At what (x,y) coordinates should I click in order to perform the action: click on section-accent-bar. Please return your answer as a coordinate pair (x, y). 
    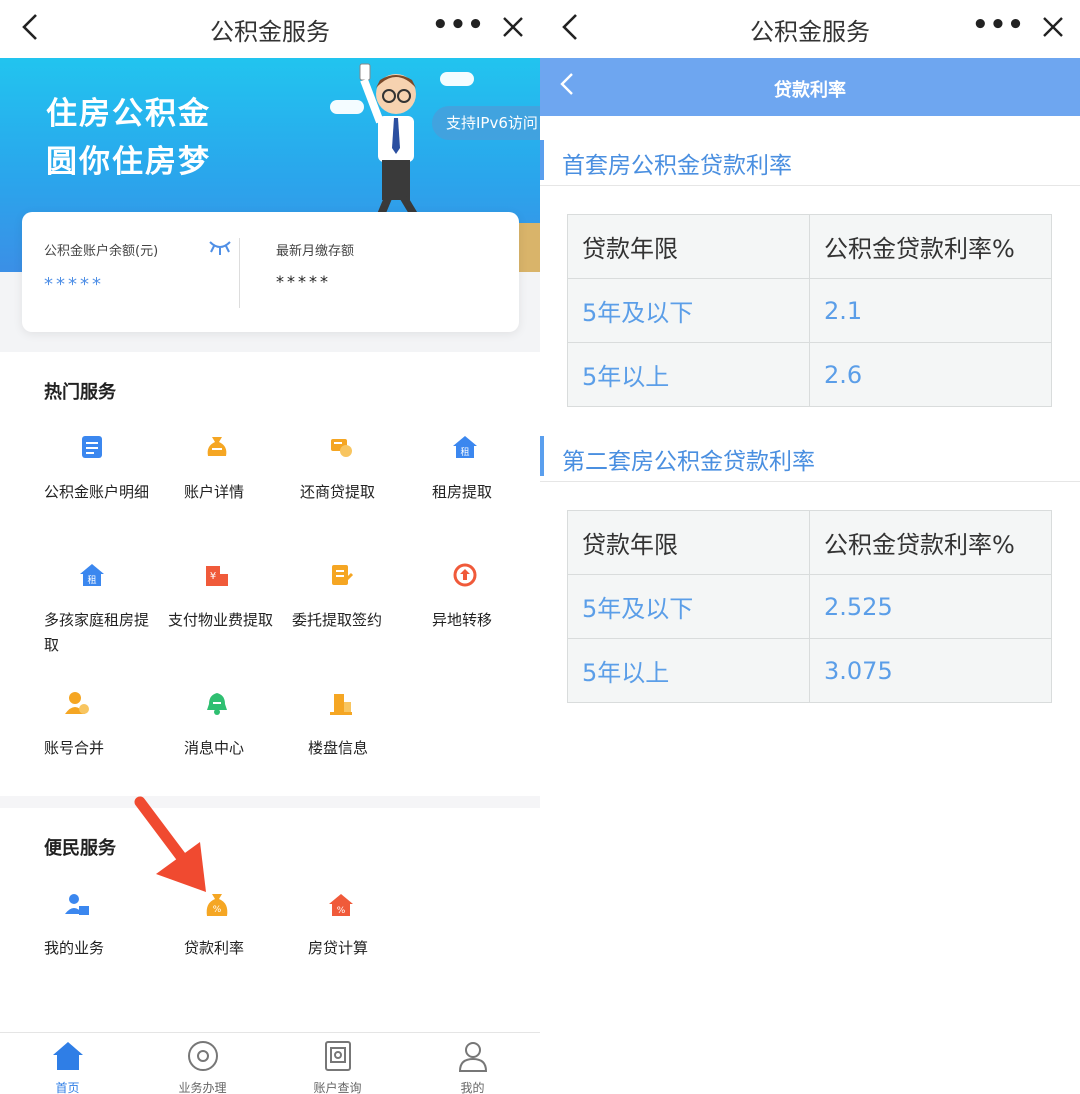
    Looking at the image, I should click on (542, 456).